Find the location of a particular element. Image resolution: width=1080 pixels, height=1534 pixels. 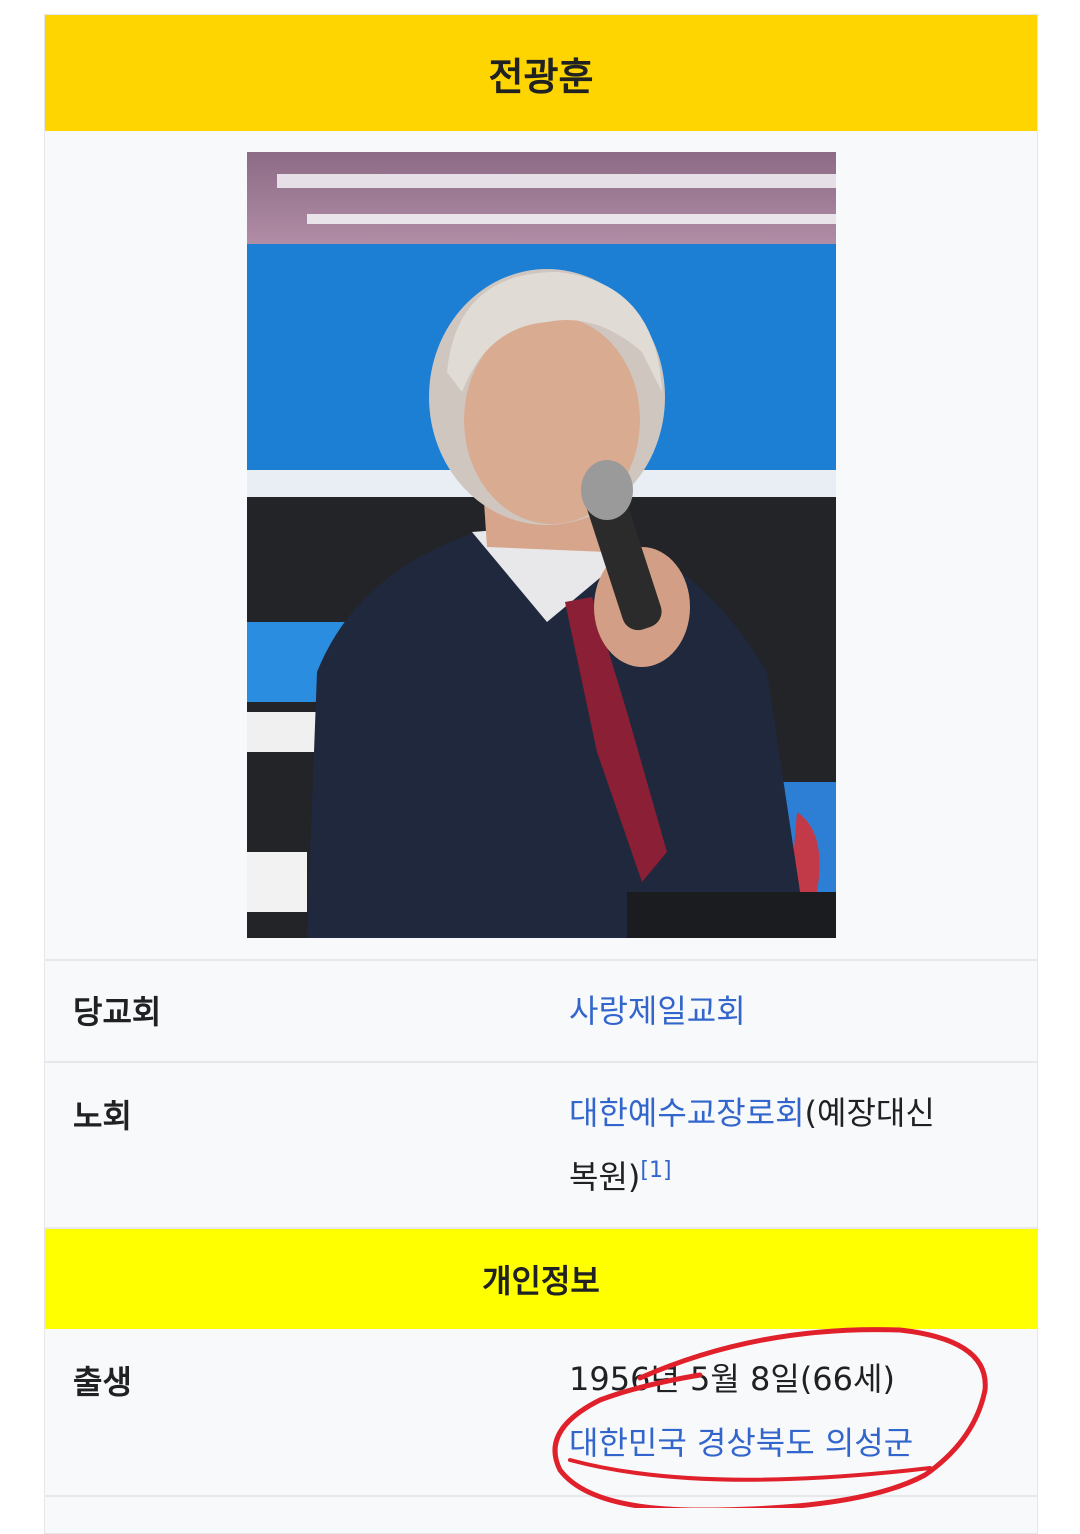

denomination-link: 대한예수교장로회 is located at coordinates (687, 1113).